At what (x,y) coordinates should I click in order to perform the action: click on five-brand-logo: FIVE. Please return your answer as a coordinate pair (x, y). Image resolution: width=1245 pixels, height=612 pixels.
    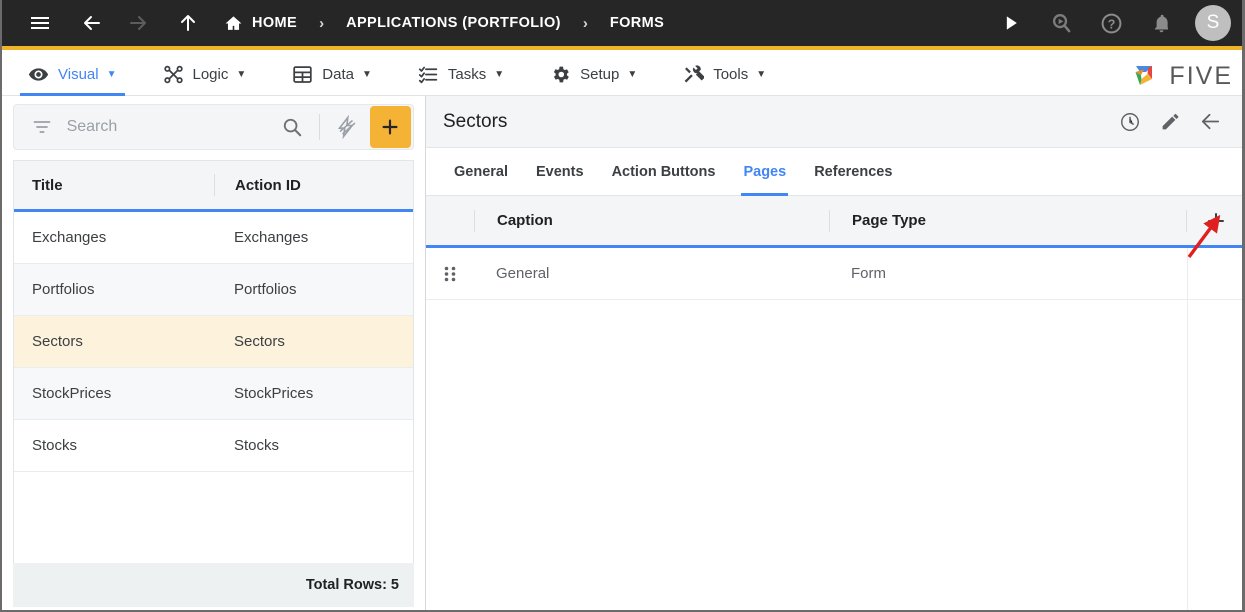
    Looking at the image, I should click on (1182, 76).